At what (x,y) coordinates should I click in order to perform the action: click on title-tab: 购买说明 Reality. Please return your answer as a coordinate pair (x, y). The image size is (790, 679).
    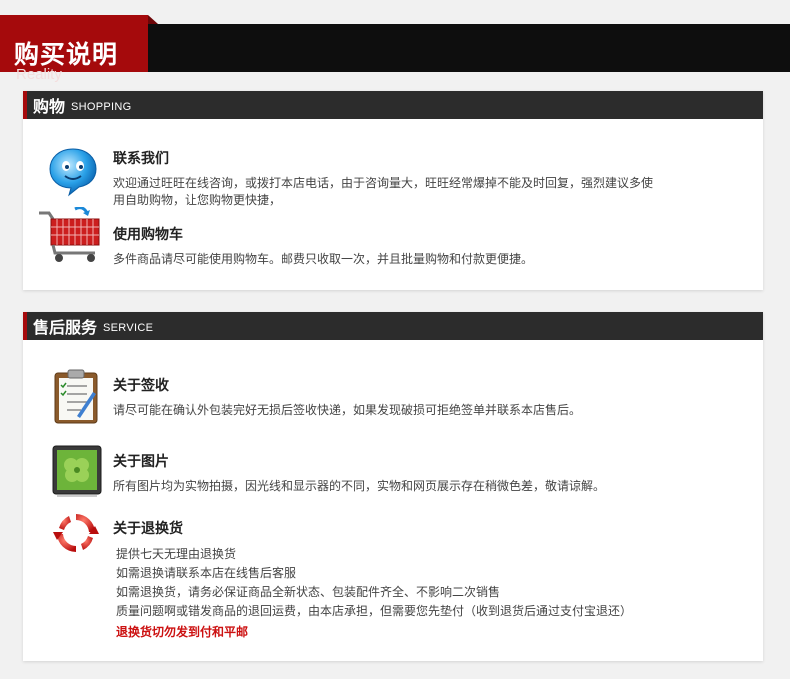
    Looking at the image, I should click on (79, 49).